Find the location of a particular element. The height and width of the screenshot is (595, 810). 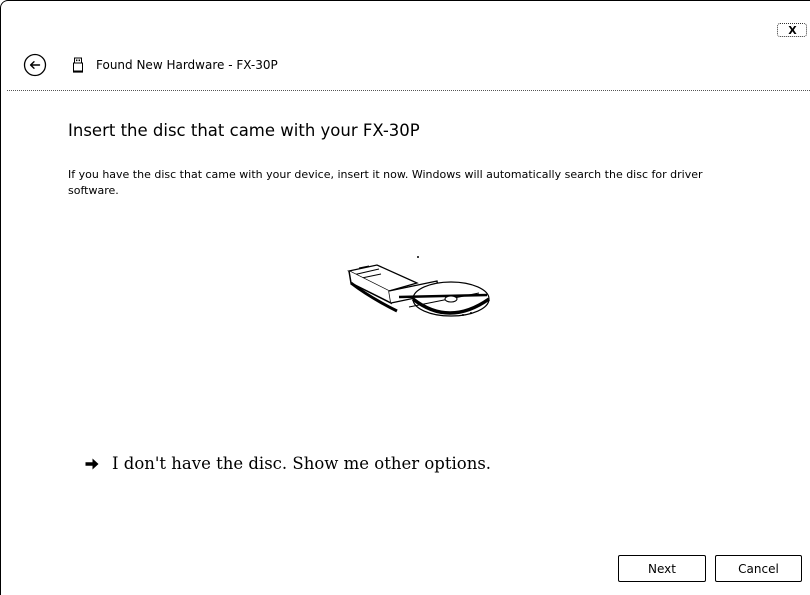

close-button: X is located at coordinates (792, 30).